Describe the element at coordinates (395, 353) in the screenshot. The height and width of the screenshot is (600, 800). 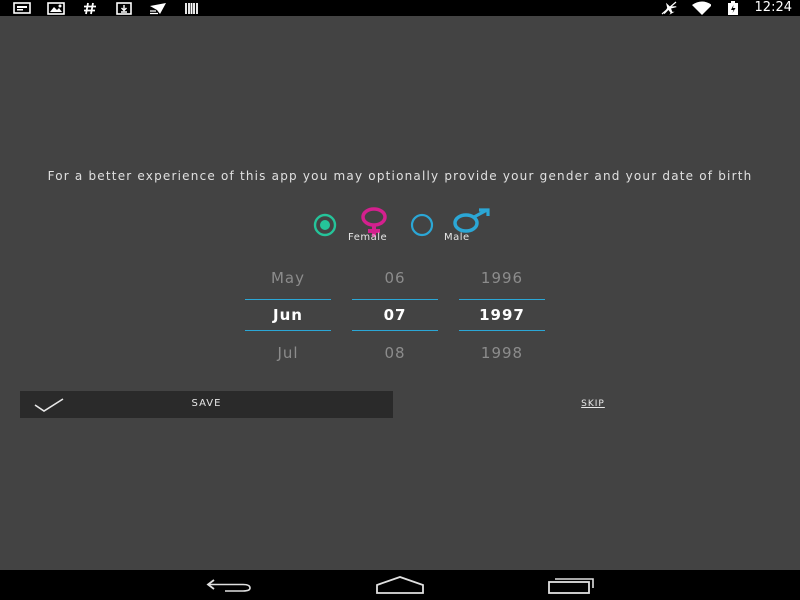
I see `day-next: 08` at that location.